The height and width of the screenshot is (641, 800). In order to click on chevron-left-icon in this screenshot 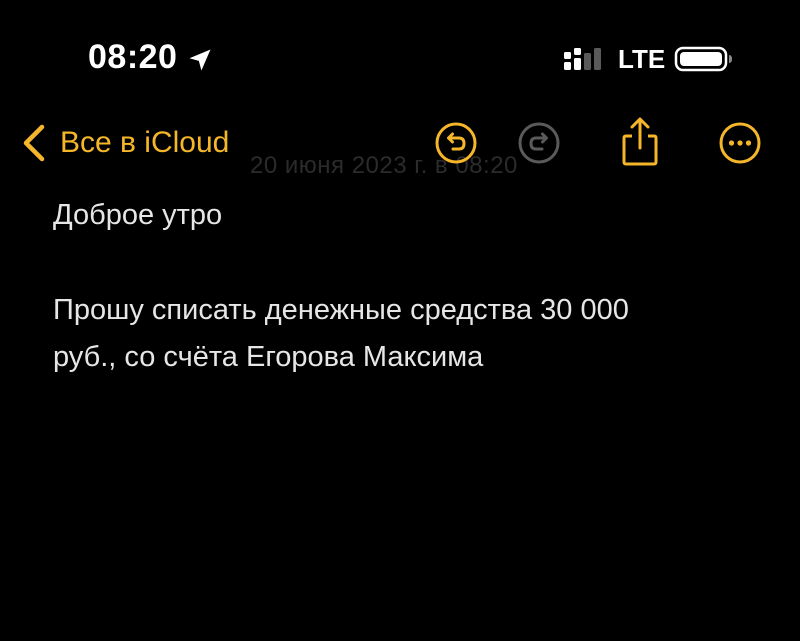, I will do `click(34, 143)`.